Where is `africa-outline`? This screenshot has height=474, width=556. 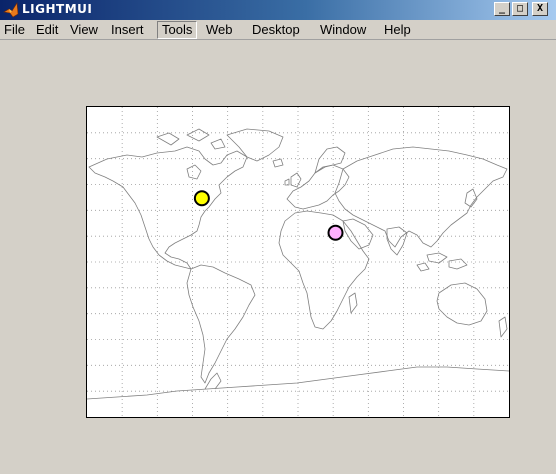
africa-outline is located at coordinates (324, 270).